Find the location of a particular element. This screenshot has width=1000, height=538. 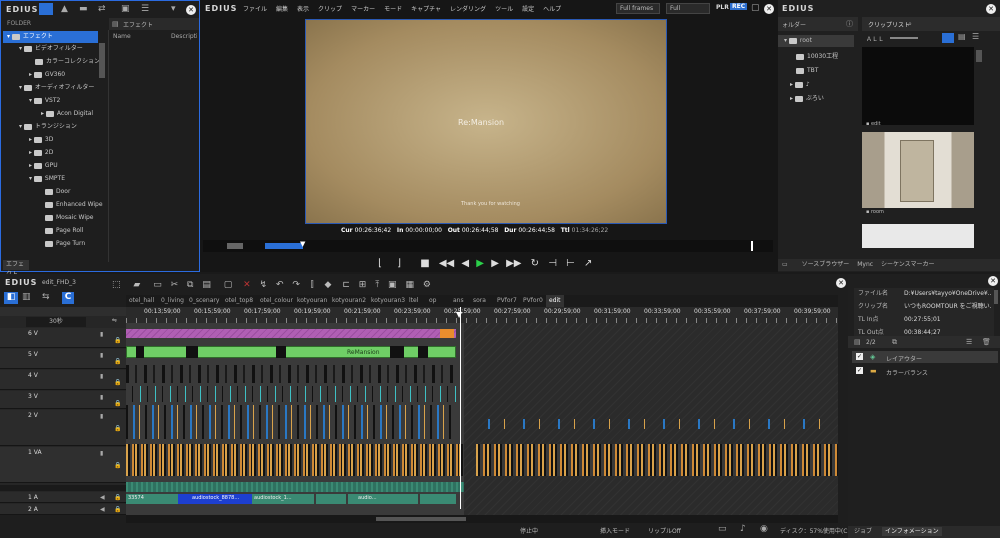

set-in-icon: ⌊ is located at coordinates (380, 263).